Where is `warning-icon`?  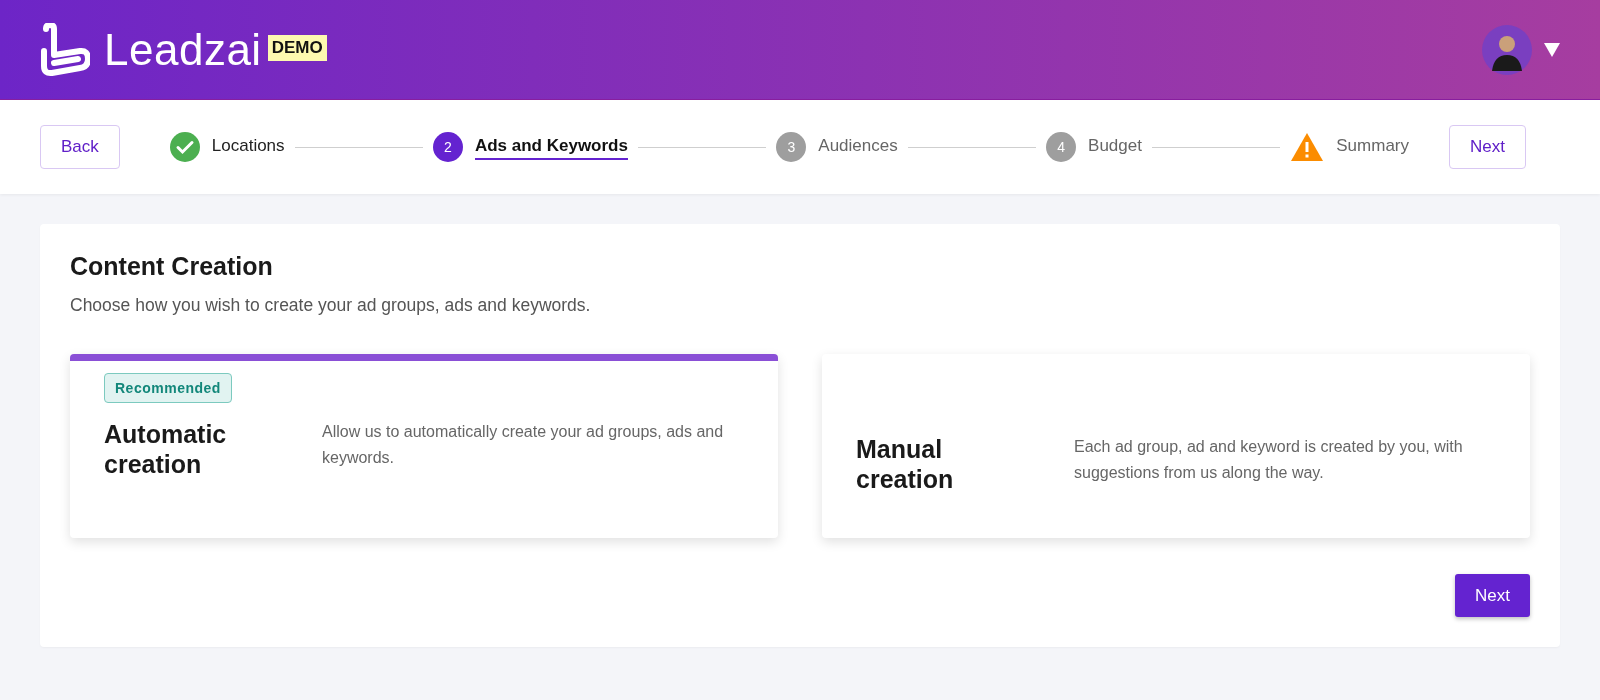 warning-icon is located at coordinates (1307, 147).